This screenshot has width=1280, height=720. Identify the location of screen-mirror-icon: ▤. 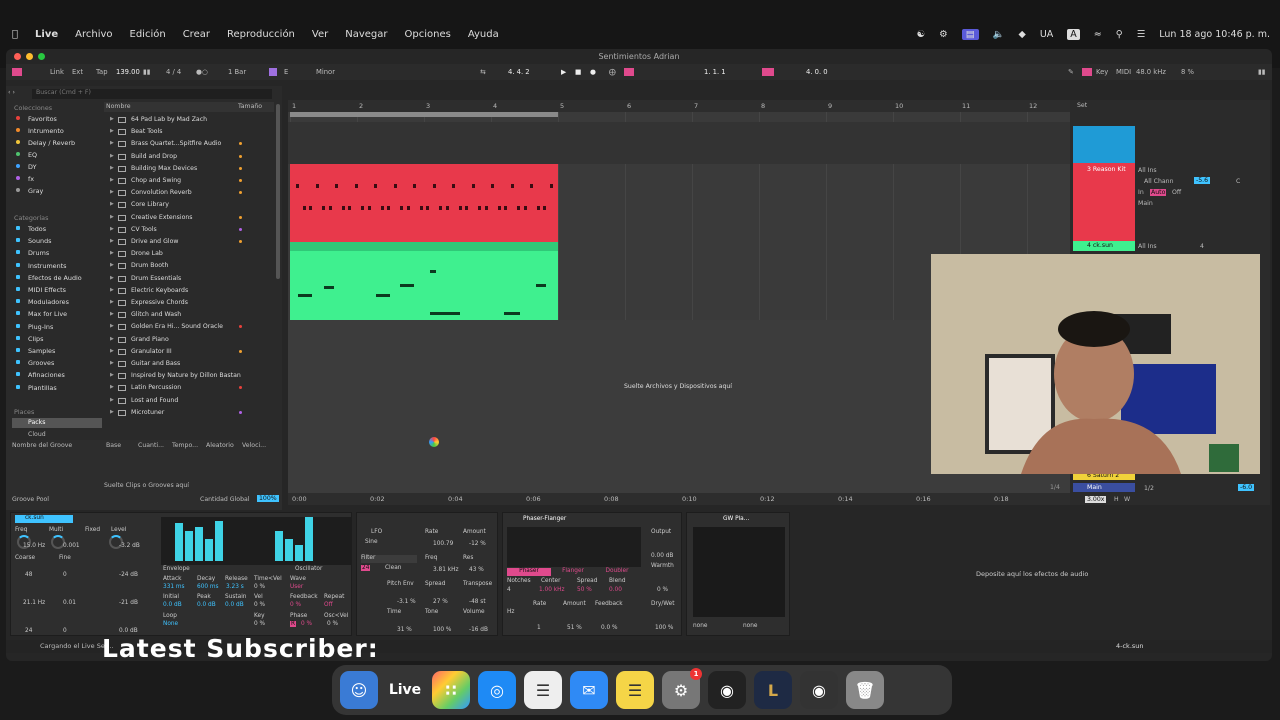
(970, 34).